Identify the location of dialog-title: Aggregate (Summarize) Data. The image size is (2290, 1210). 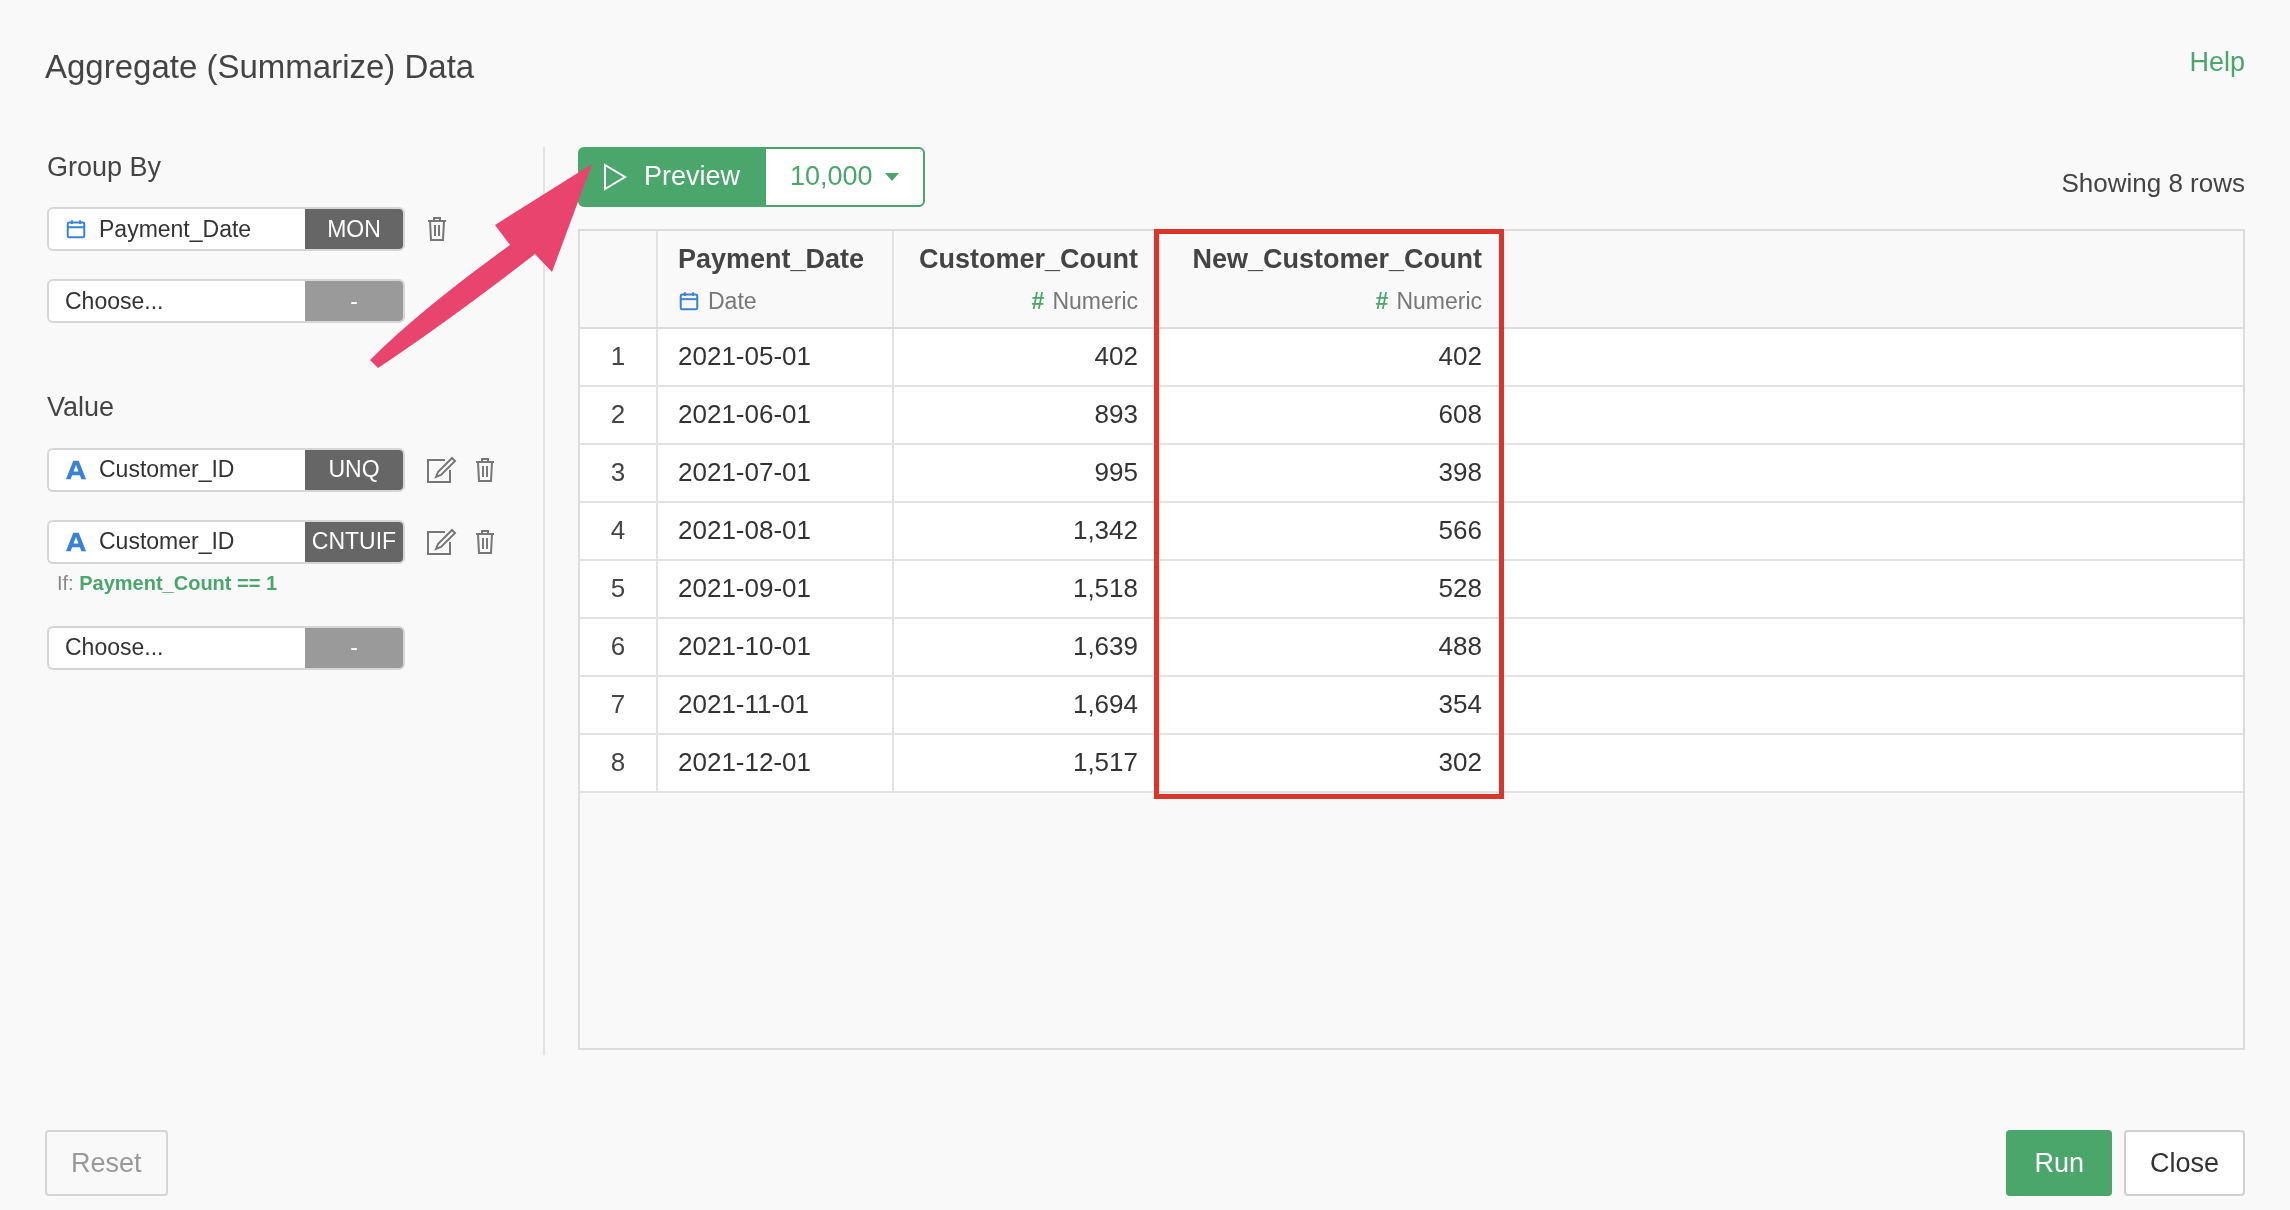
(260, 67).